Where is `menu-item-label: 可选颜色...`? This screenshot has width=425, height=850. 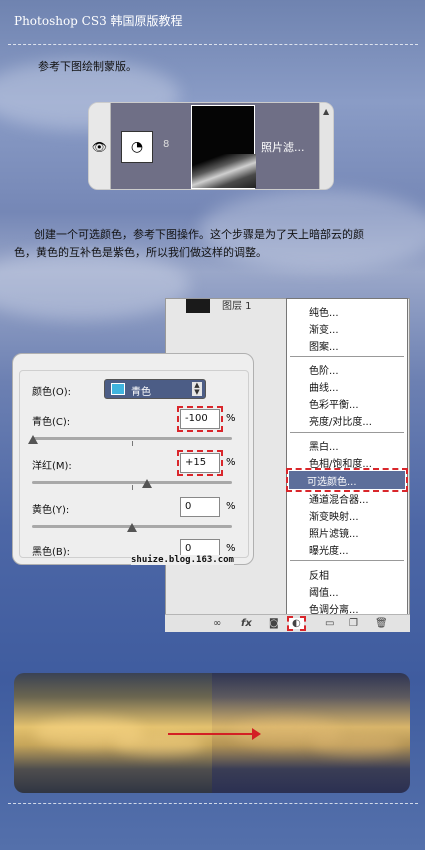
menu-item-label: 可选颜色... is located at coordinates (332, 482).